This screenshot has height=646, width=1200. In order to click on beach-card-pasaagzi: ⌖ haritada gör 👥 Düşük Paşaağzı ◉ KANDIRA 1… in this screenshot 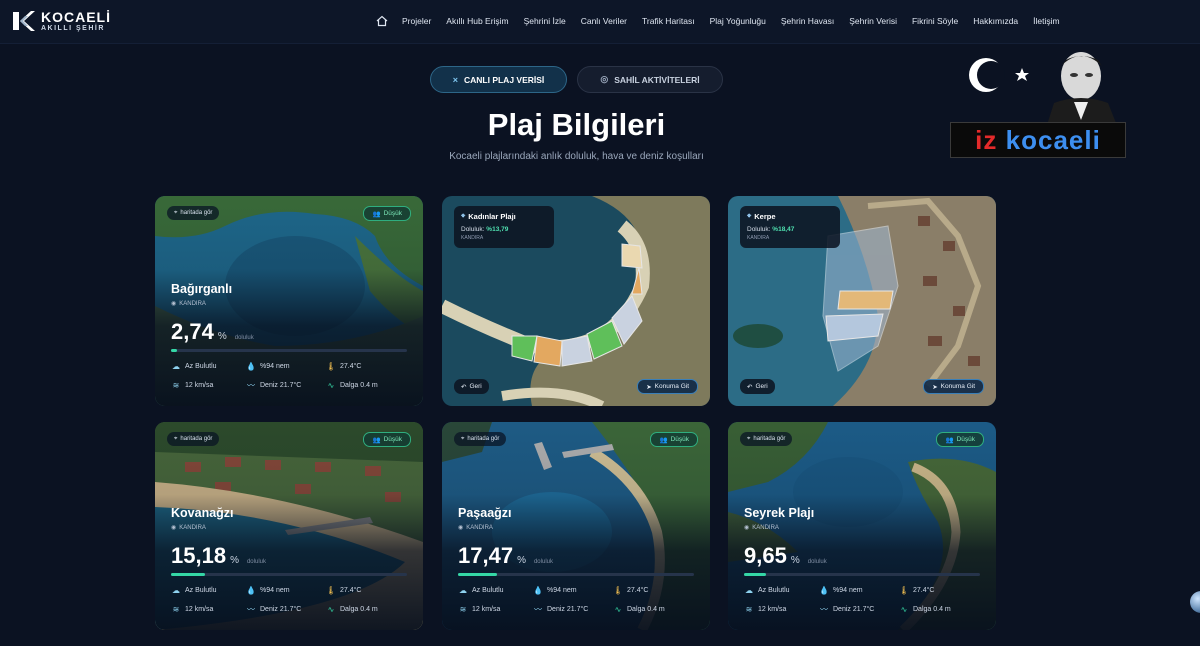, I will do `click(576, 526)`.